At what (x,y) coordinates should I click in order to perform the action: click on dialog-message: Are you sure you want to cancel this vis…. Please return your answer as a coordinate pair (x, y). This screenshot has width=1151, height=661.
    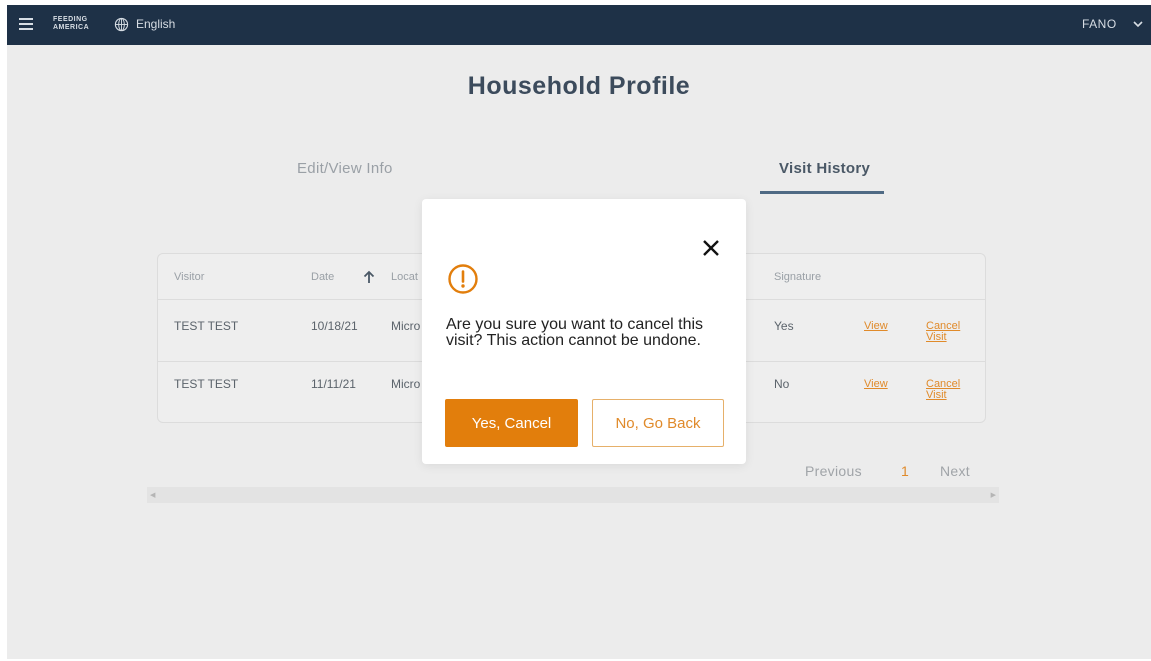
    Looking at the image, I should click on (575, 332).